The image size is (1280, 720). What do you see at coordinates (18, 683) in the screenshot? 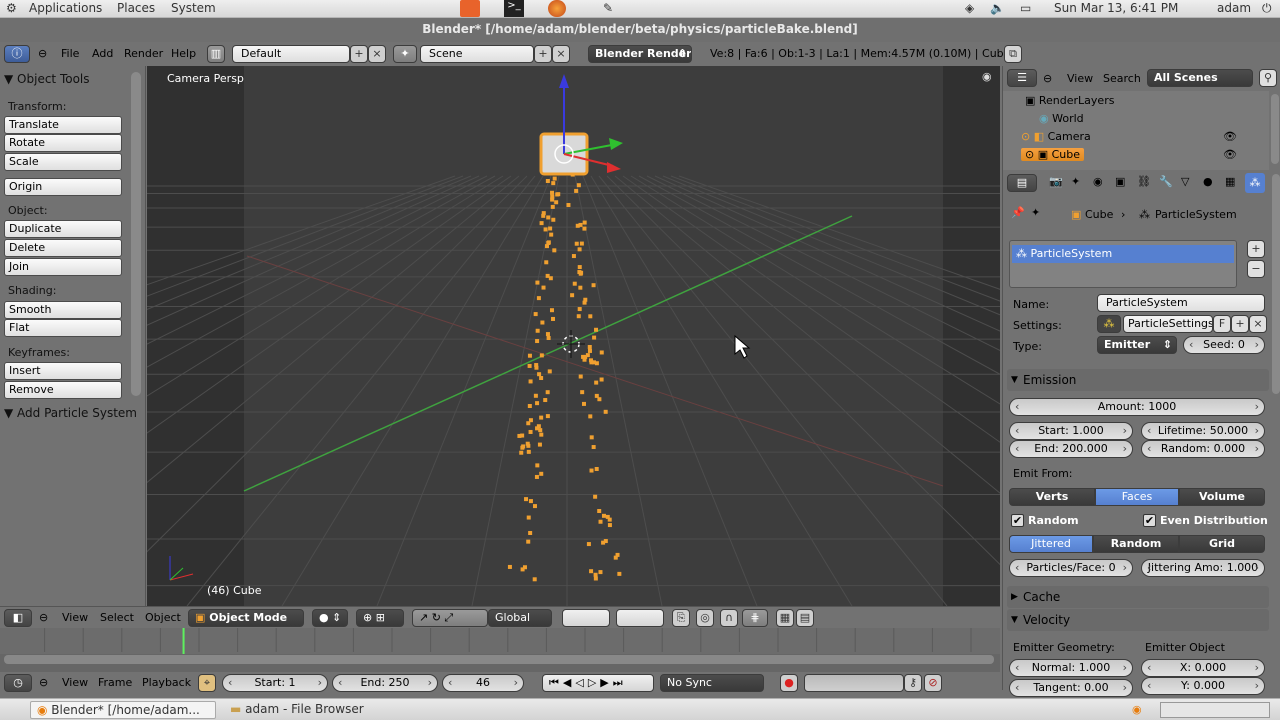
I see `editor-type-icon: ◷` at bounding box center [18, 683].